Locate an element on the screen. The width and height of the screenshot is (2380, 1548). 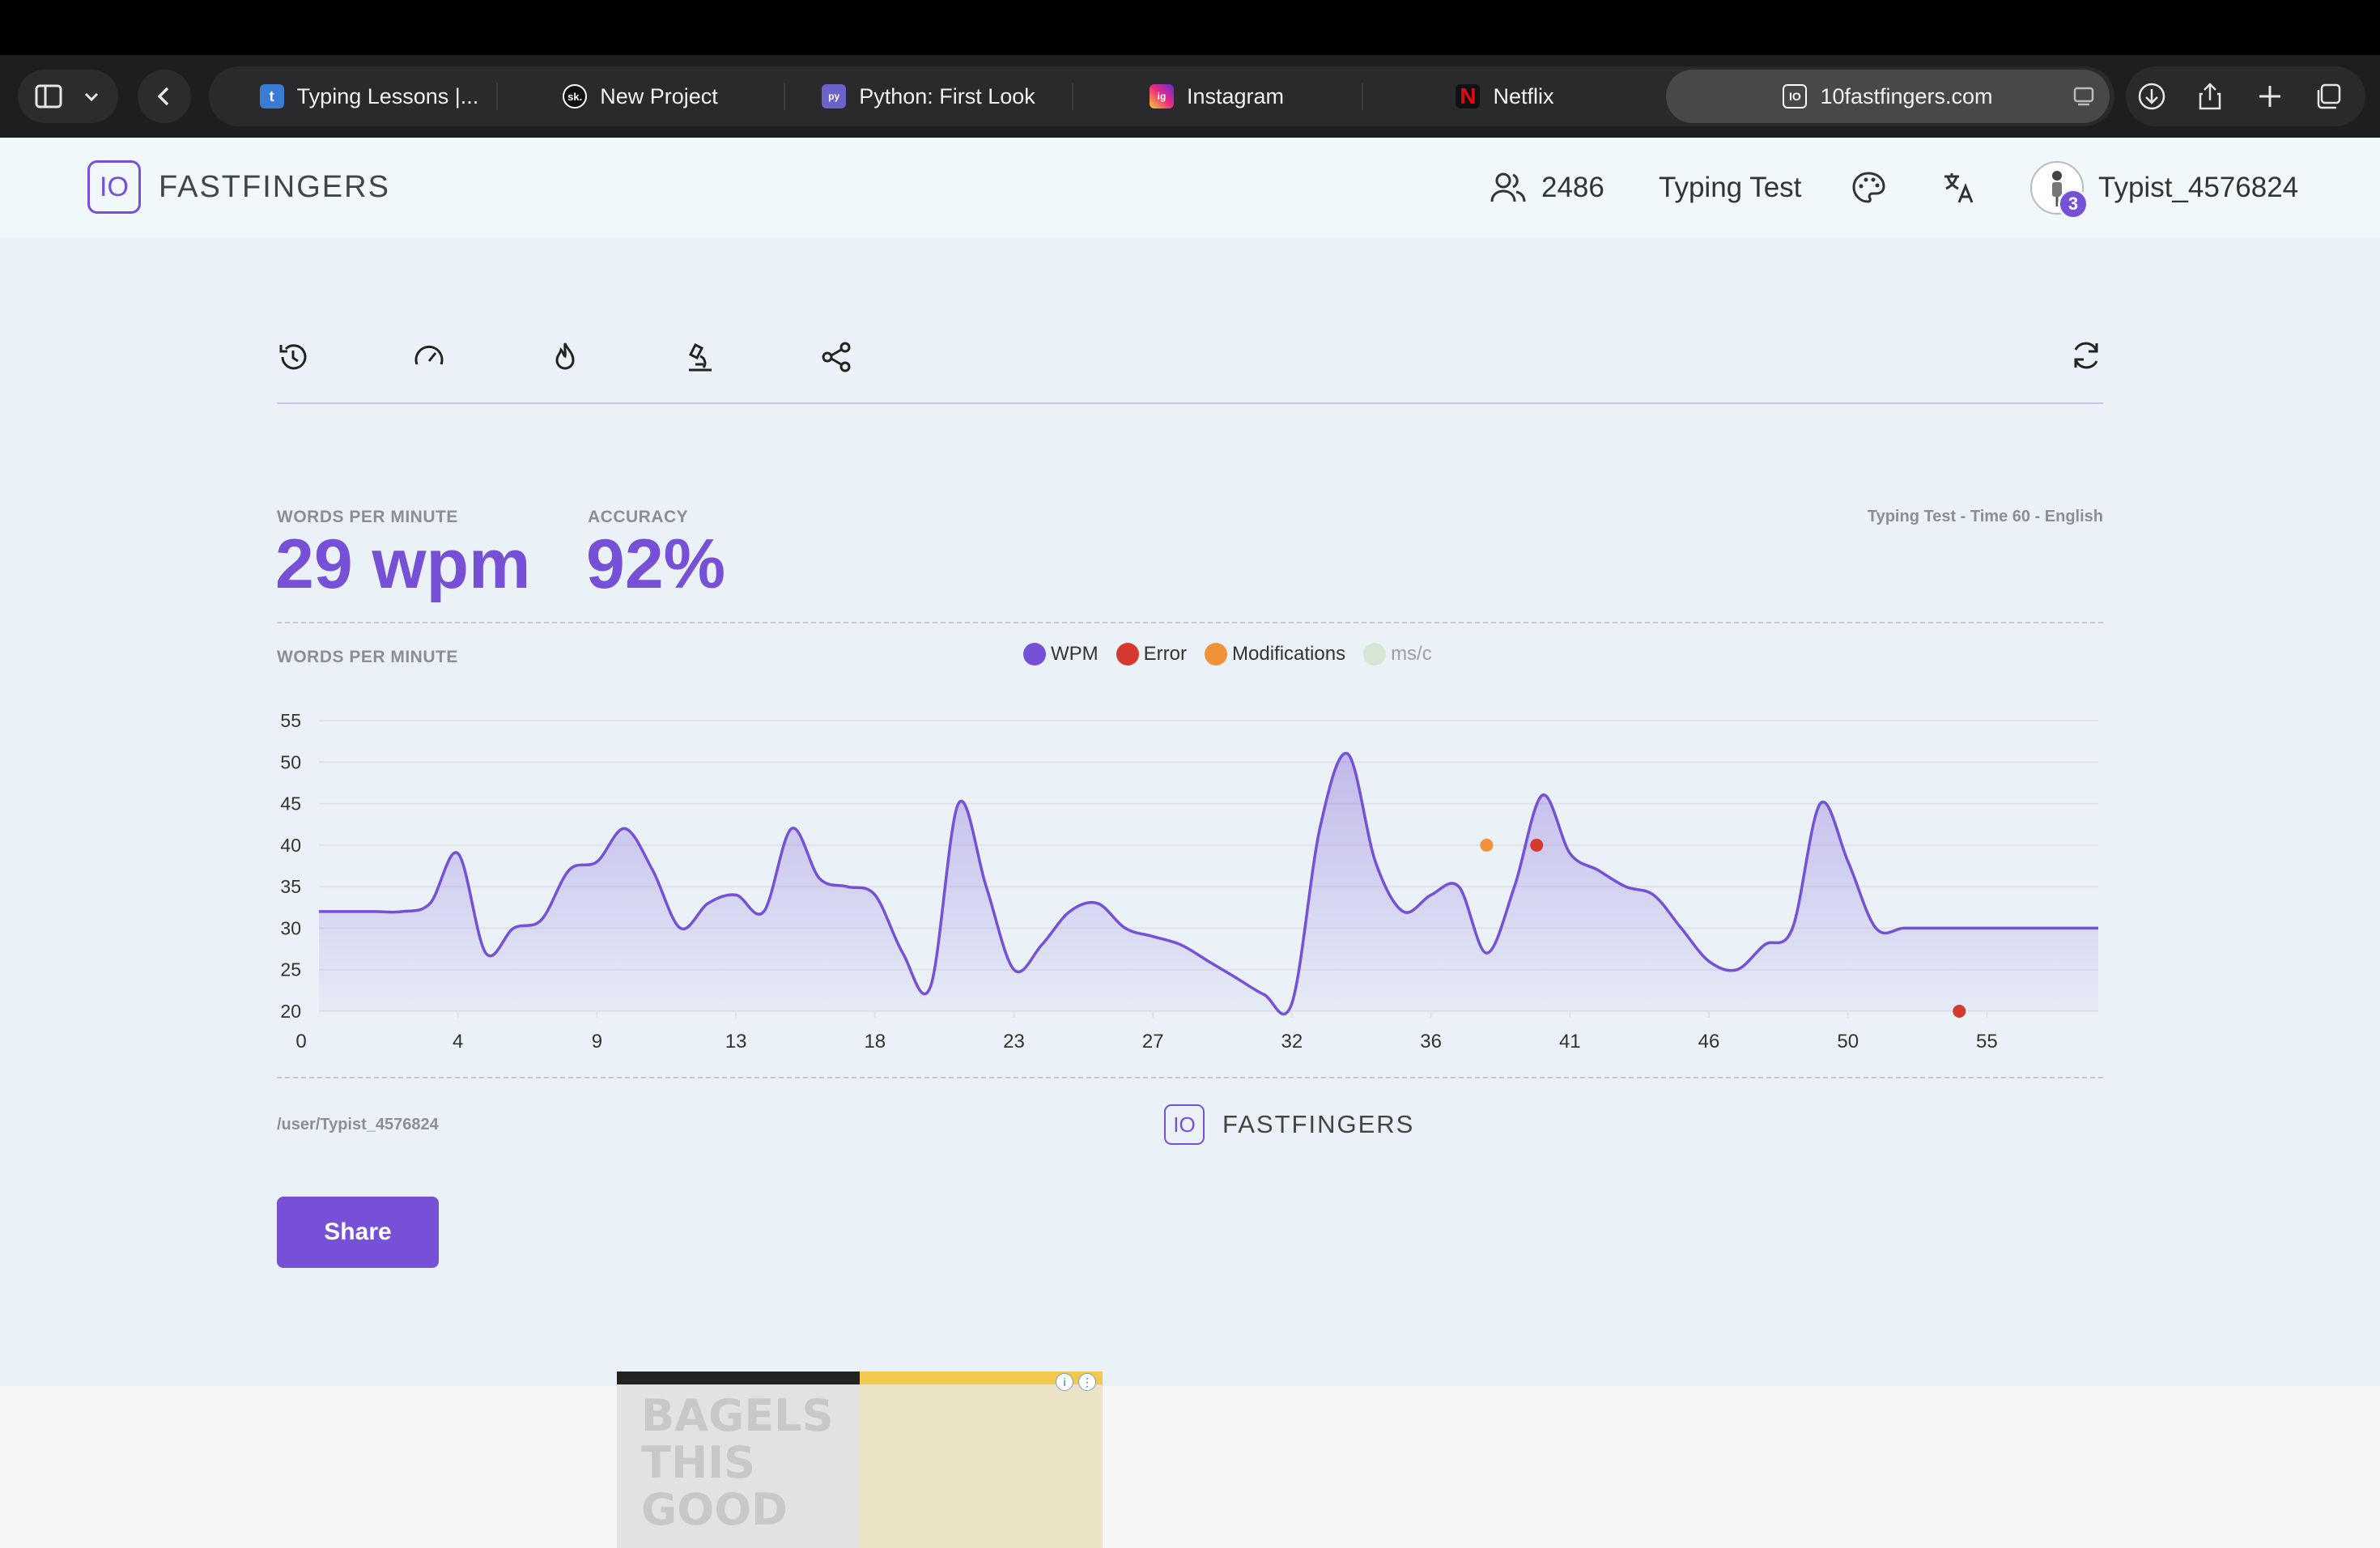
chevron-down-icon is located at coordinates (91, 97).